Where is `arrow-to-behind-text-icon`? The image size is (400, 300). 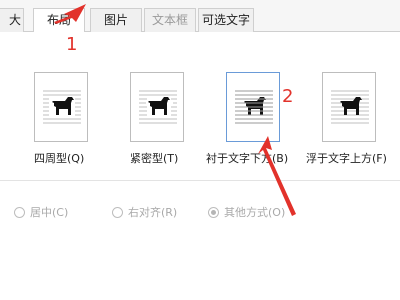
arrow-to-behind-text-icon is located at coordinates (277, 176).